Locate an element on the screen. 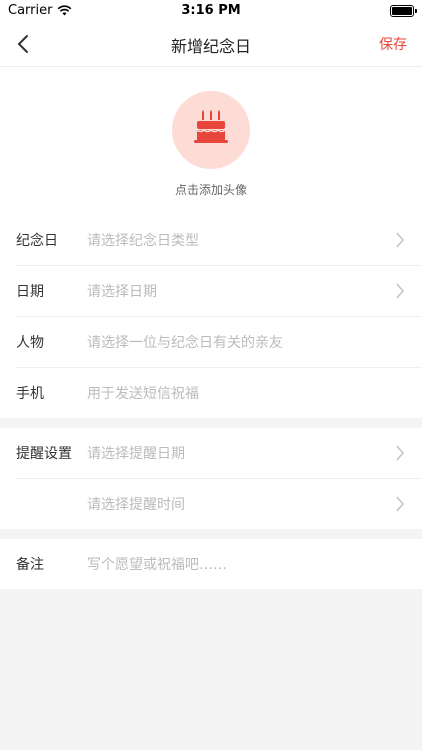  form-group-reminder: 提醒设置 请选择提醒日期 请选择提醒时间 is located at coordinates (211, 478).